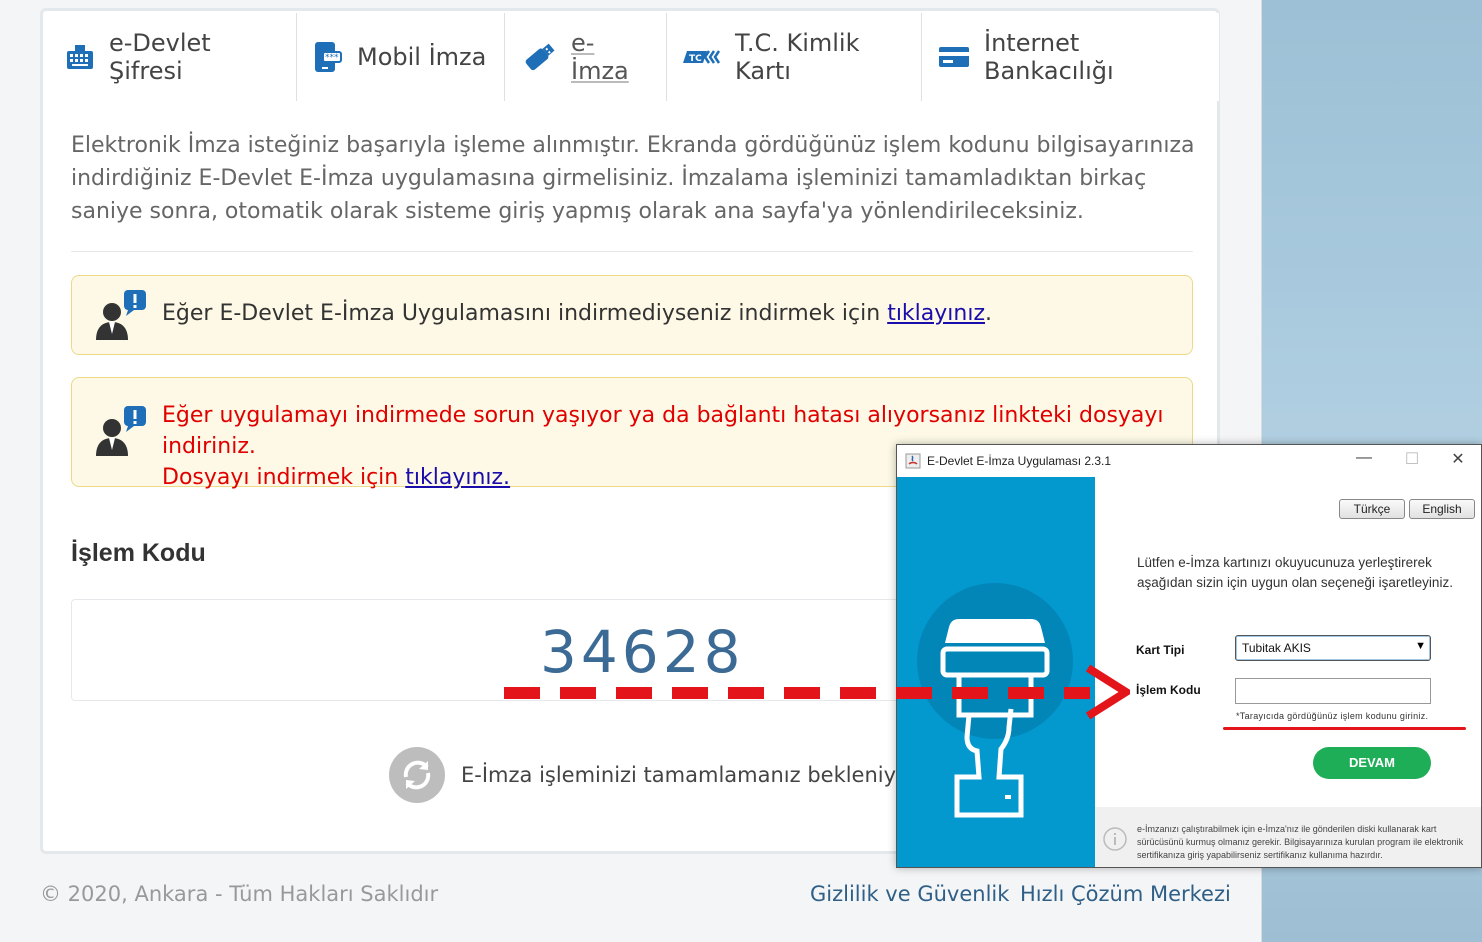 The width and height of the screenshot is (1482, 942). Describe the element at coordinates (284, 477) in the screenshot. I see `alert-line-2: Dosyayı indirmek için` at that location.